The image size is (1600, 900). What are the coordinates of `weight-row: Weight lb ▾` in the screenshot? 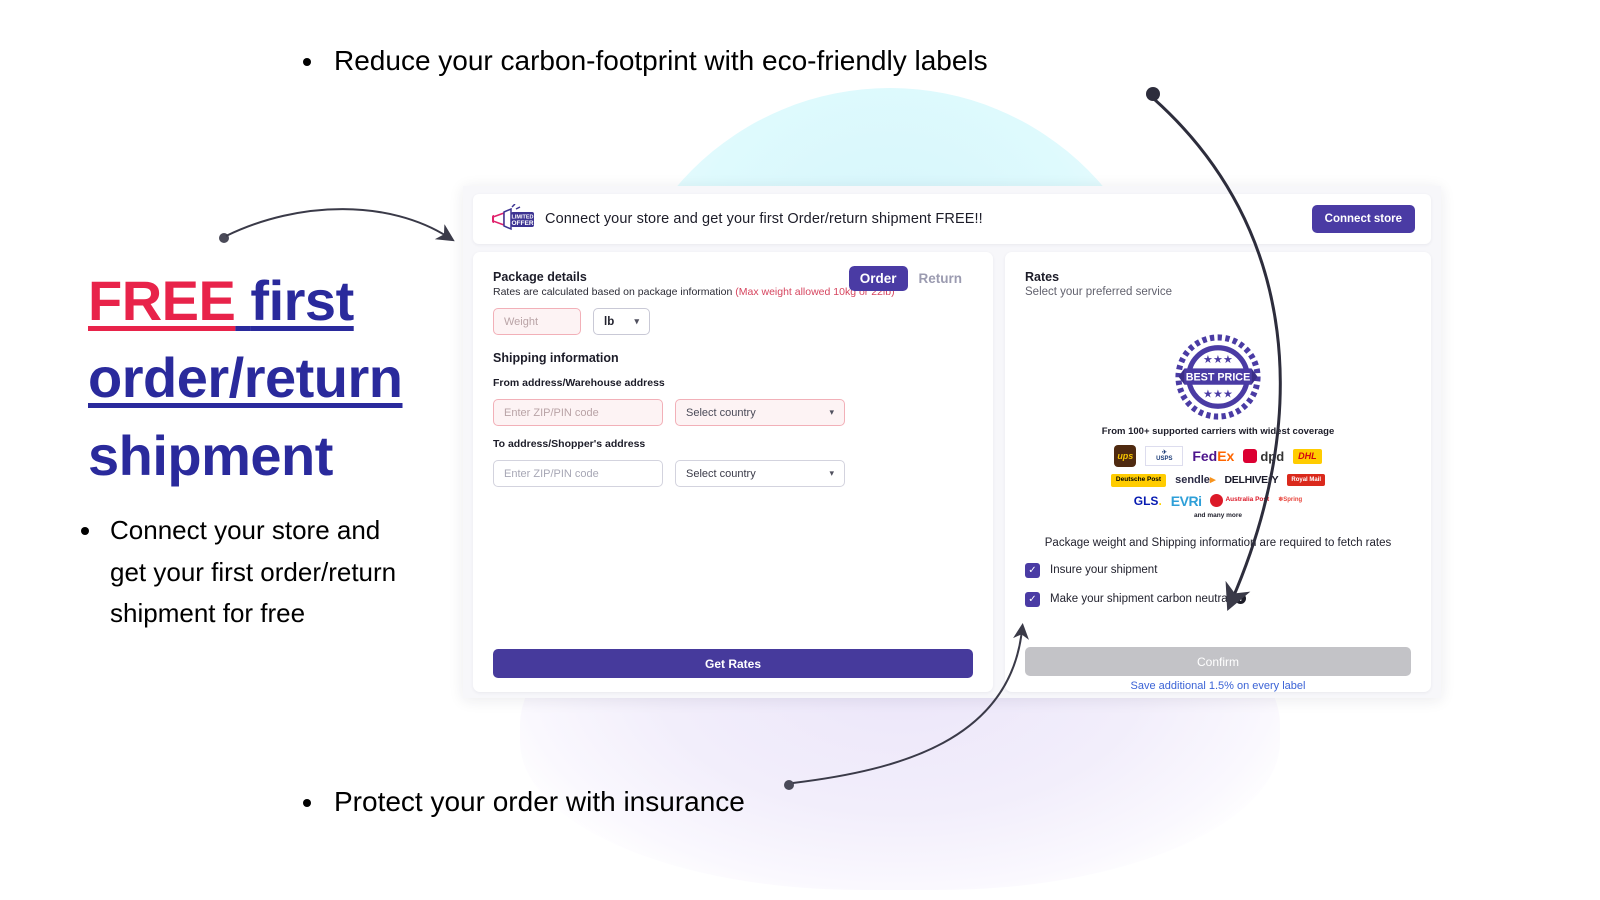 It's located at (733, 321).